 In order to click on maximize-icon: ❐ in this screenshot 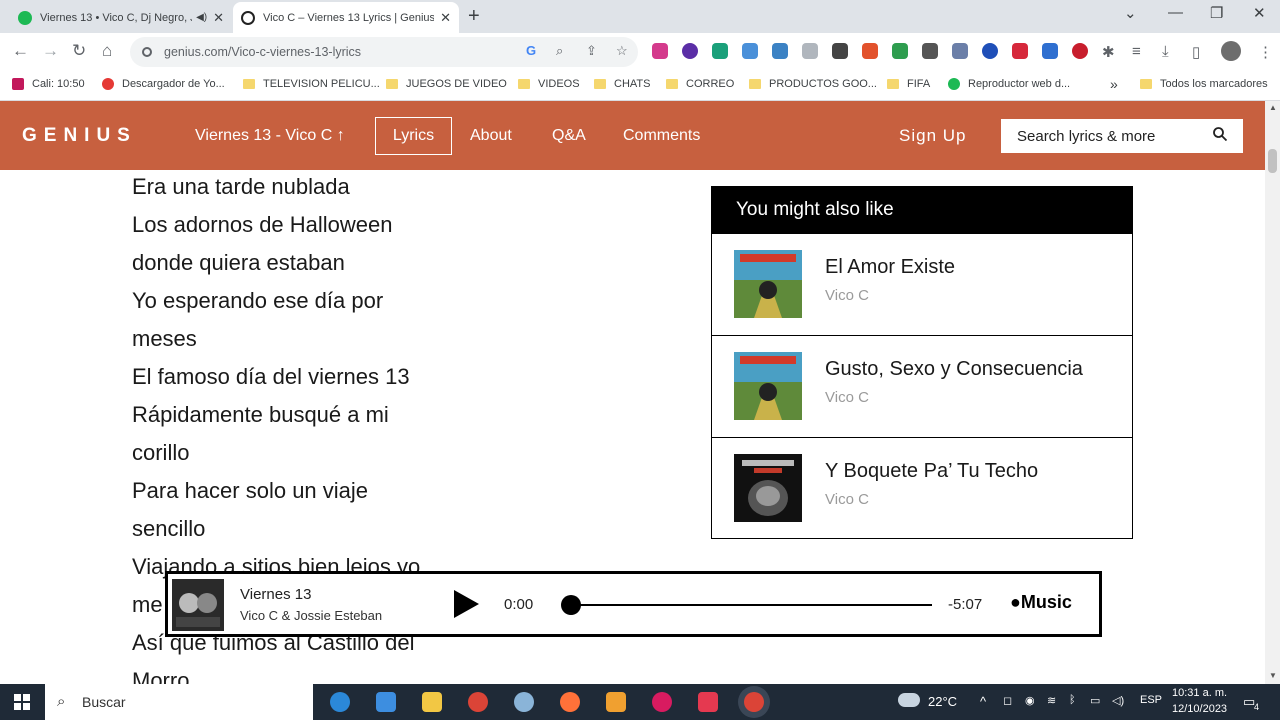, I will do `click(1216, 13)`.